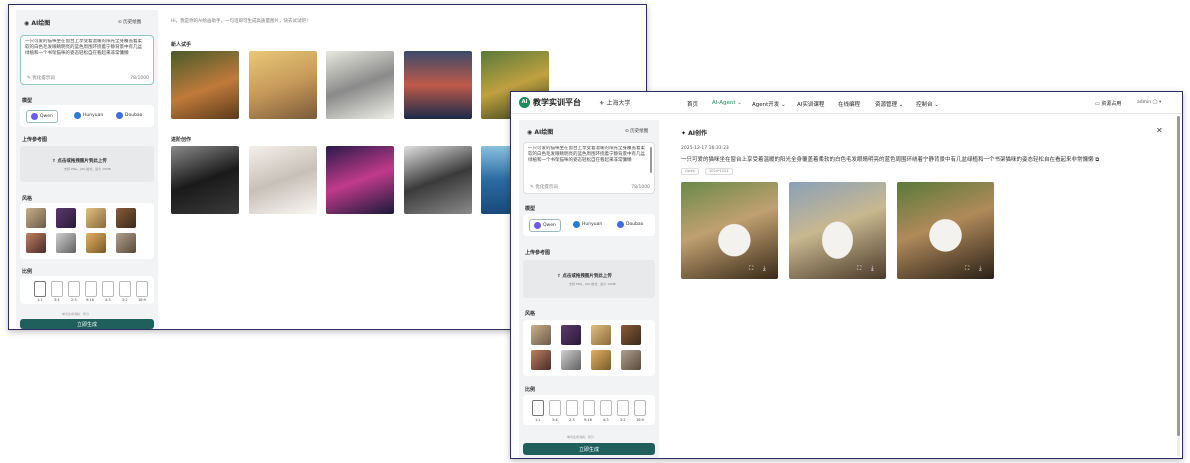 The image size is (1190, 463). Describe the element at coordinates (283, 85) in the screenshot. I see `sample-image-dragon` at that location.